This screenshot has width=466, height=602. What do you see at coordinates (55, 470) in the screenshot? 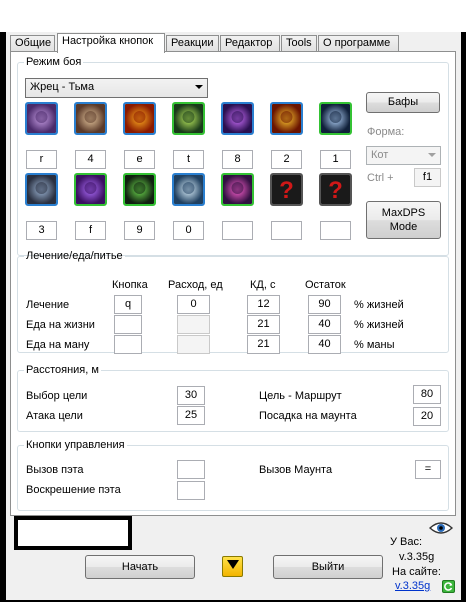
I see `call-pet-label: Вызов пэта` at bounding box center [55, 470].